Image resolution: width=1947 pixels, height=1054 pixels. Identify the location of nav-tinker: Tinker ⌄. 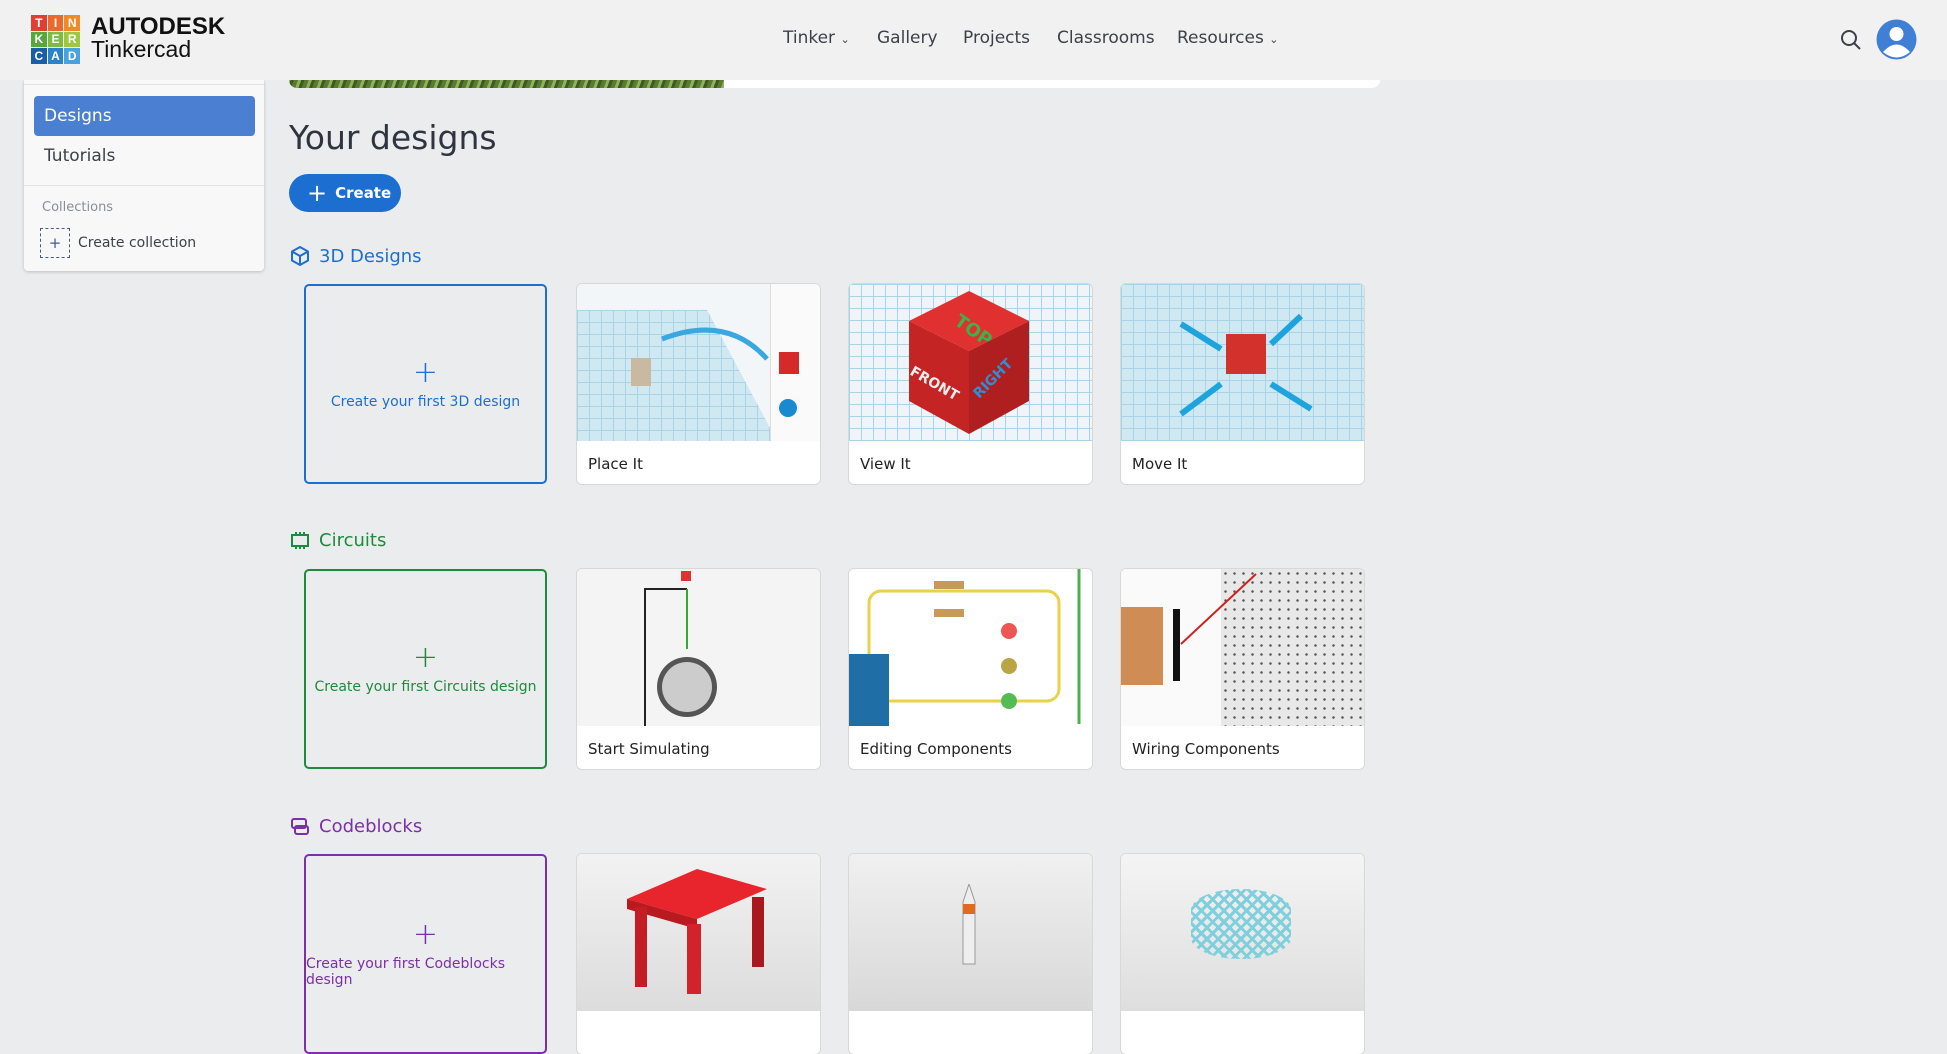
(816, 38).